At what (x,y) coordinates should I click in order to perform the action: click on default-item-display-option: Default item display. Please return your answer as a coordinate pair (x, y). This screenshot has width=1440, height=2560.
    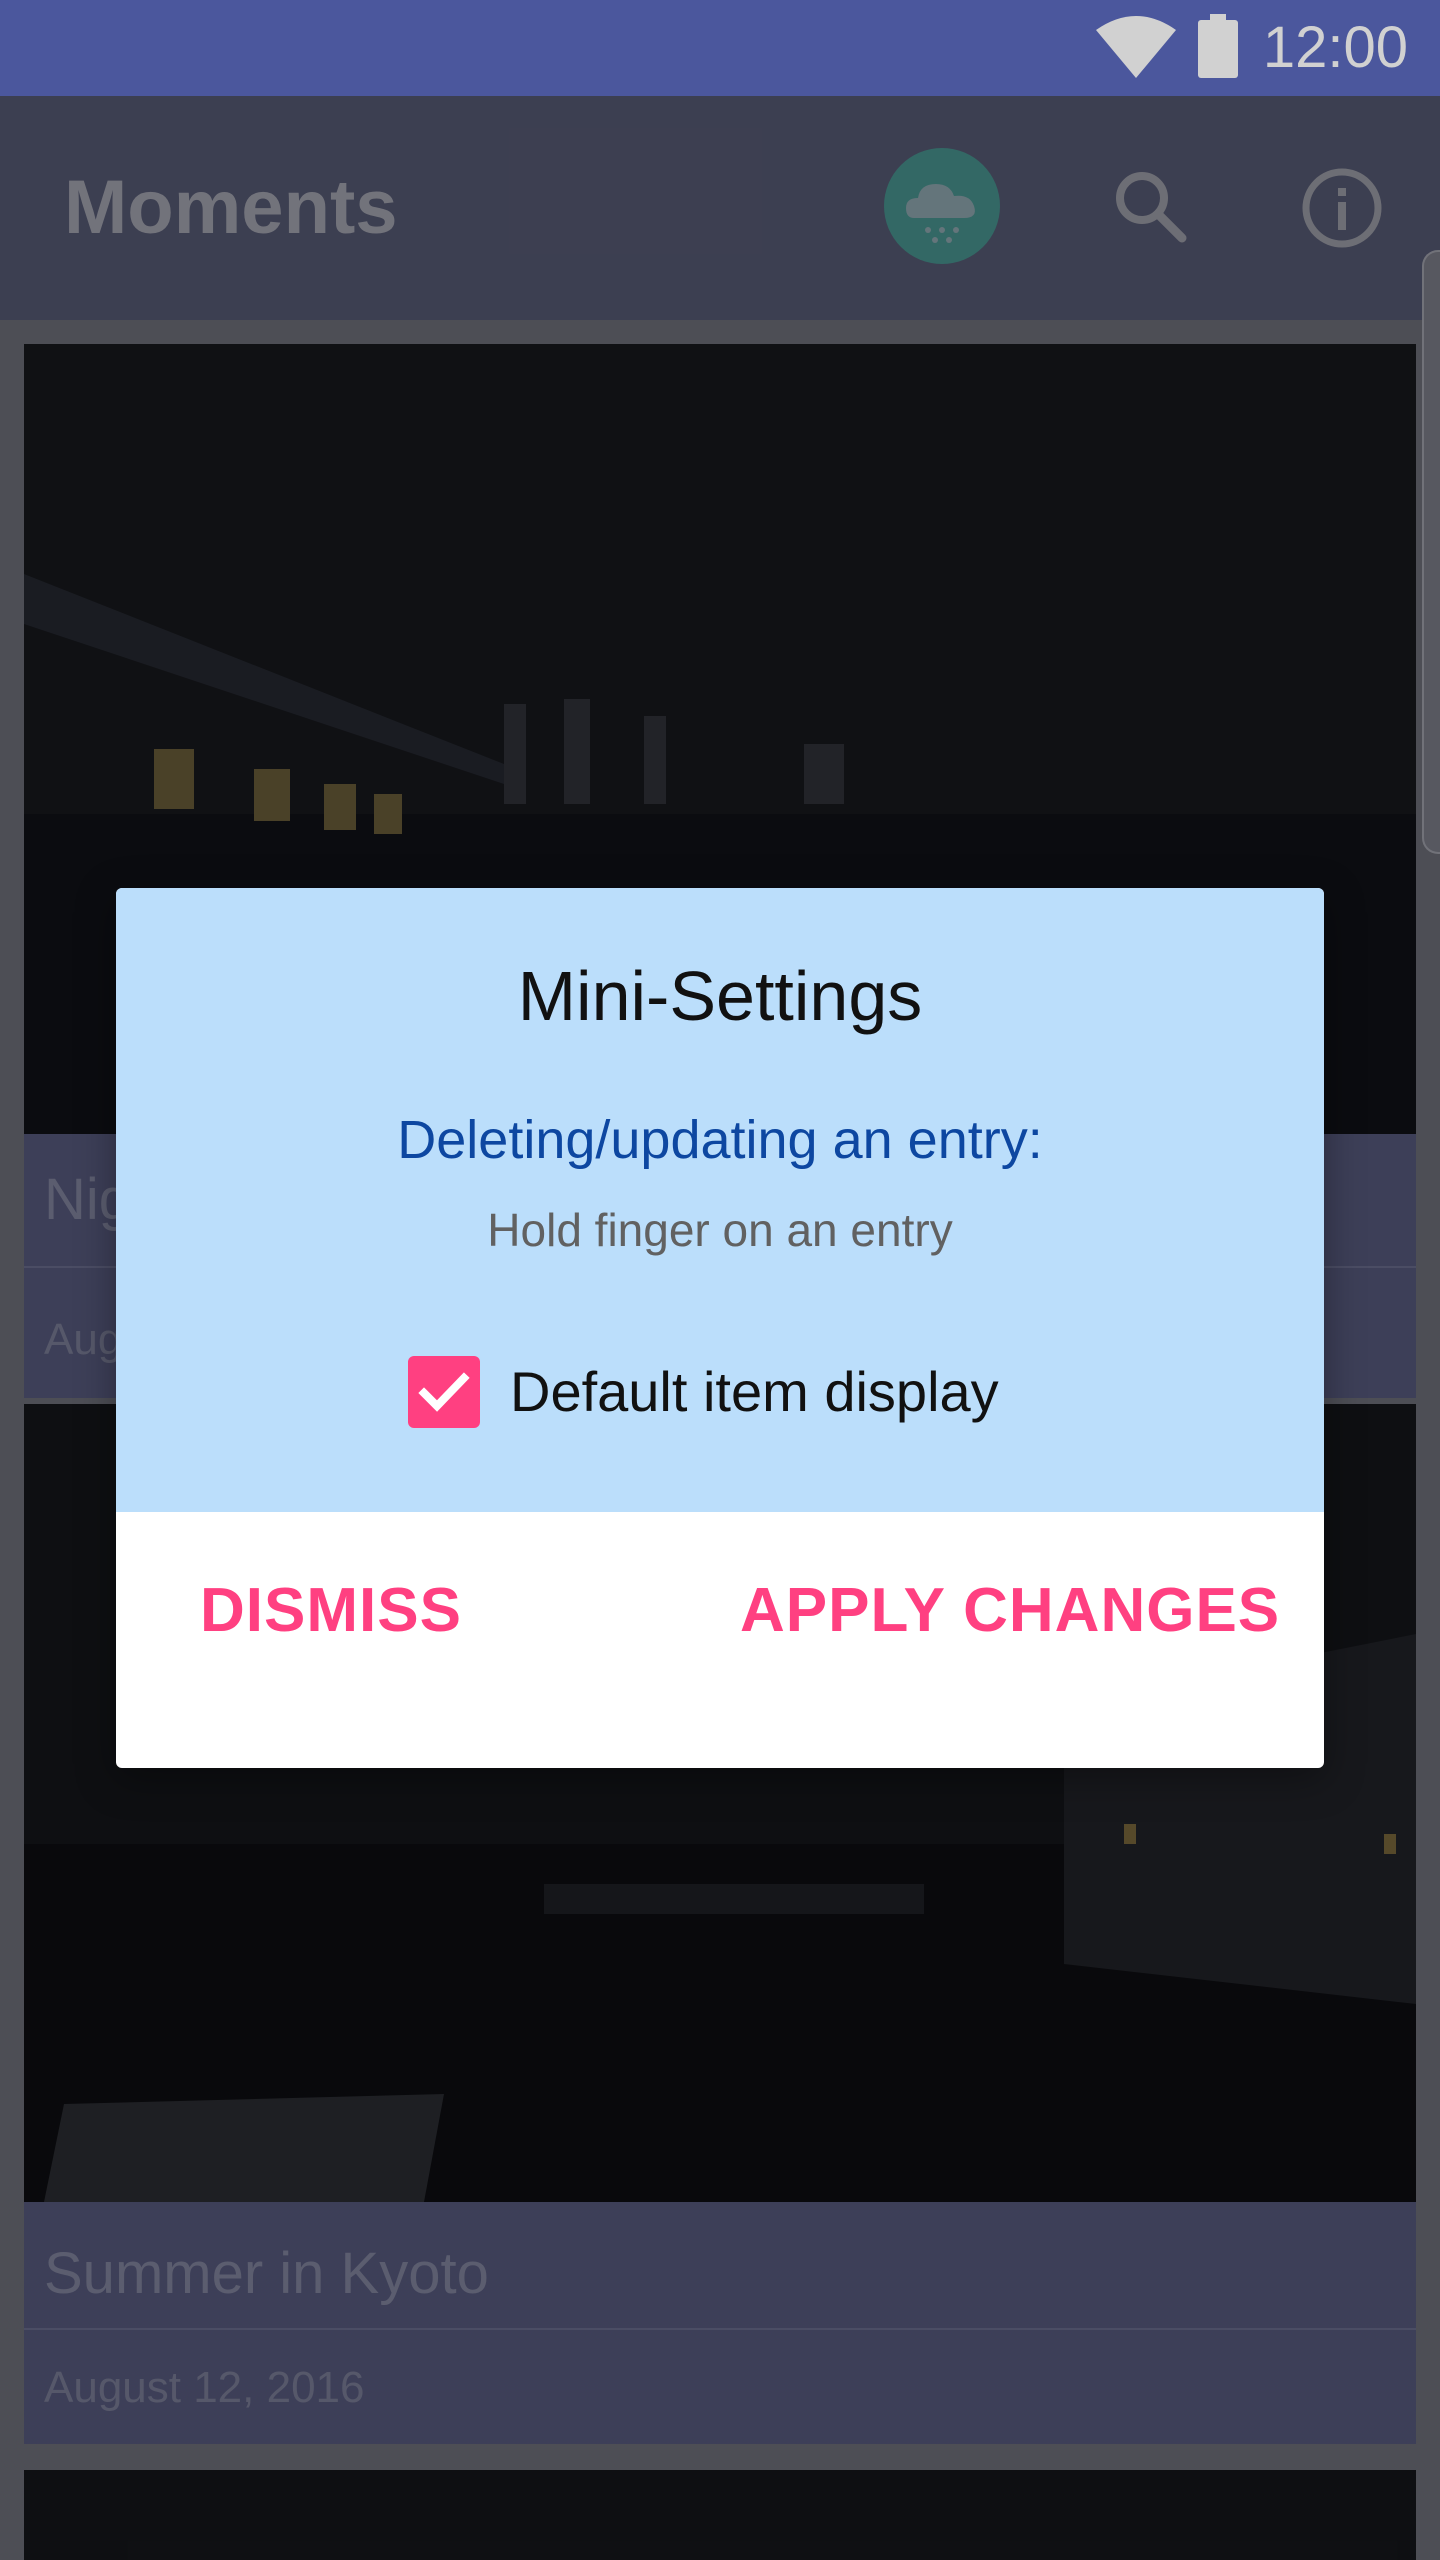
    Looking at the image, I should click on (703, 1392).